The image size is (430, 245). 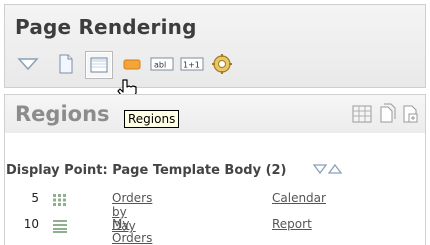 I want to click on calendar-grid-icon, so click(x=59, y=200).